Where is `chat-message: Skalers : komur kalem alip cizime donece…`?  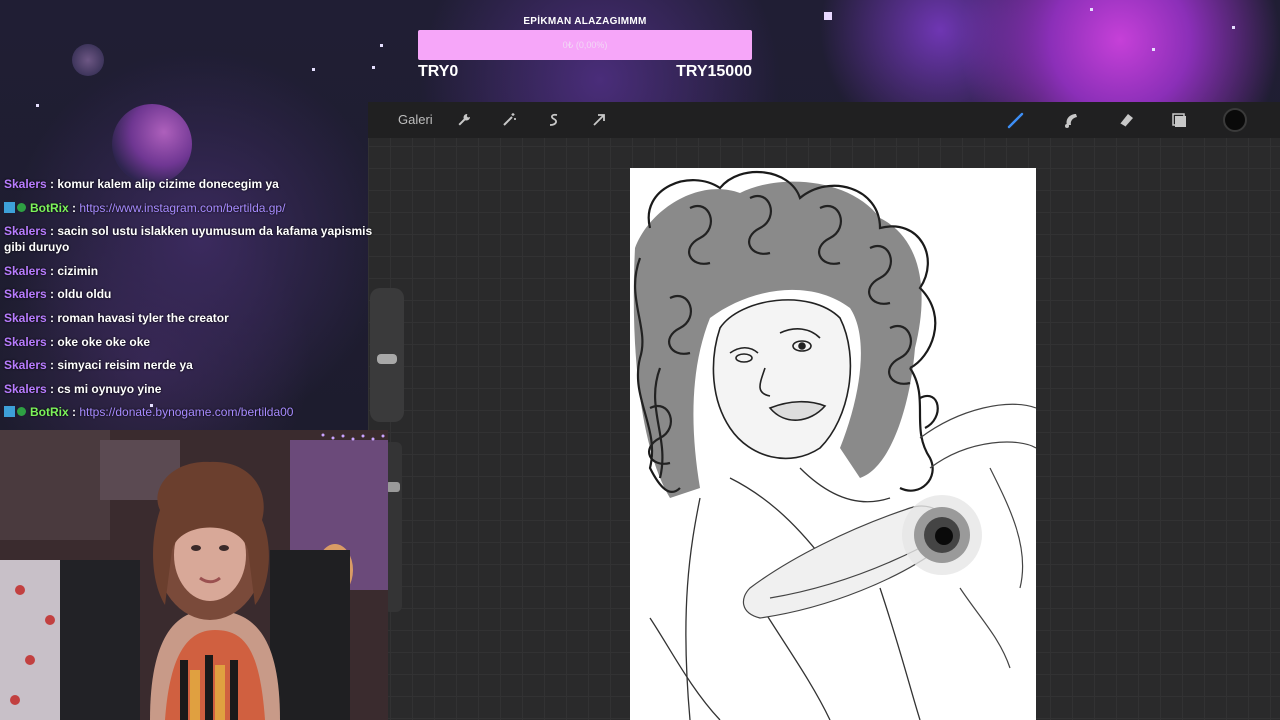
chat-message: Skalers : komur kalem alip cizime donece… is located at coordinates (194, 184).